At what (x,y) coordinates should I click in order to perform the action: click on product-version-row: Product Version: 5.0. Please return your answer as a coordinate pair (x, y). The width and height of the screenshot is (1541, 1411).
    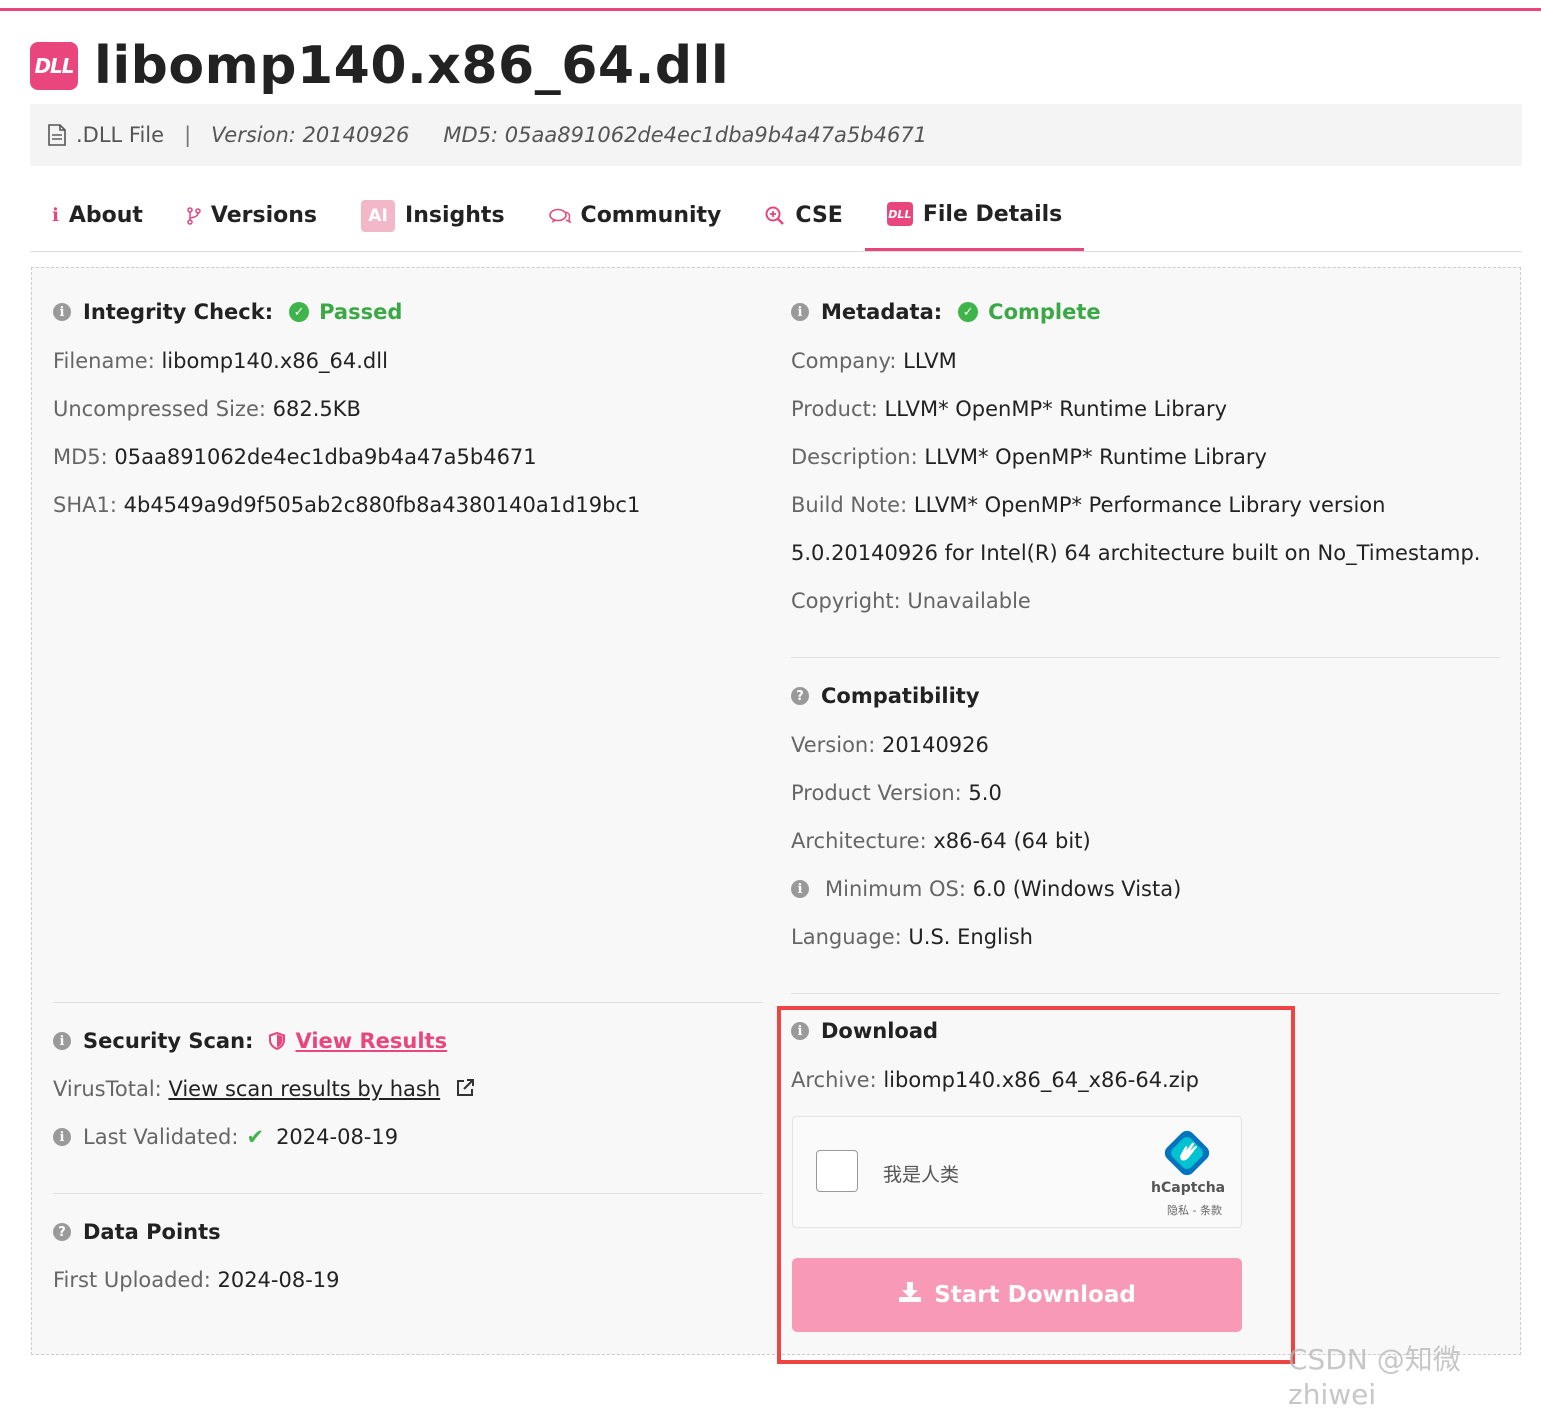
    Looking at the image, I should click on (896, 793).